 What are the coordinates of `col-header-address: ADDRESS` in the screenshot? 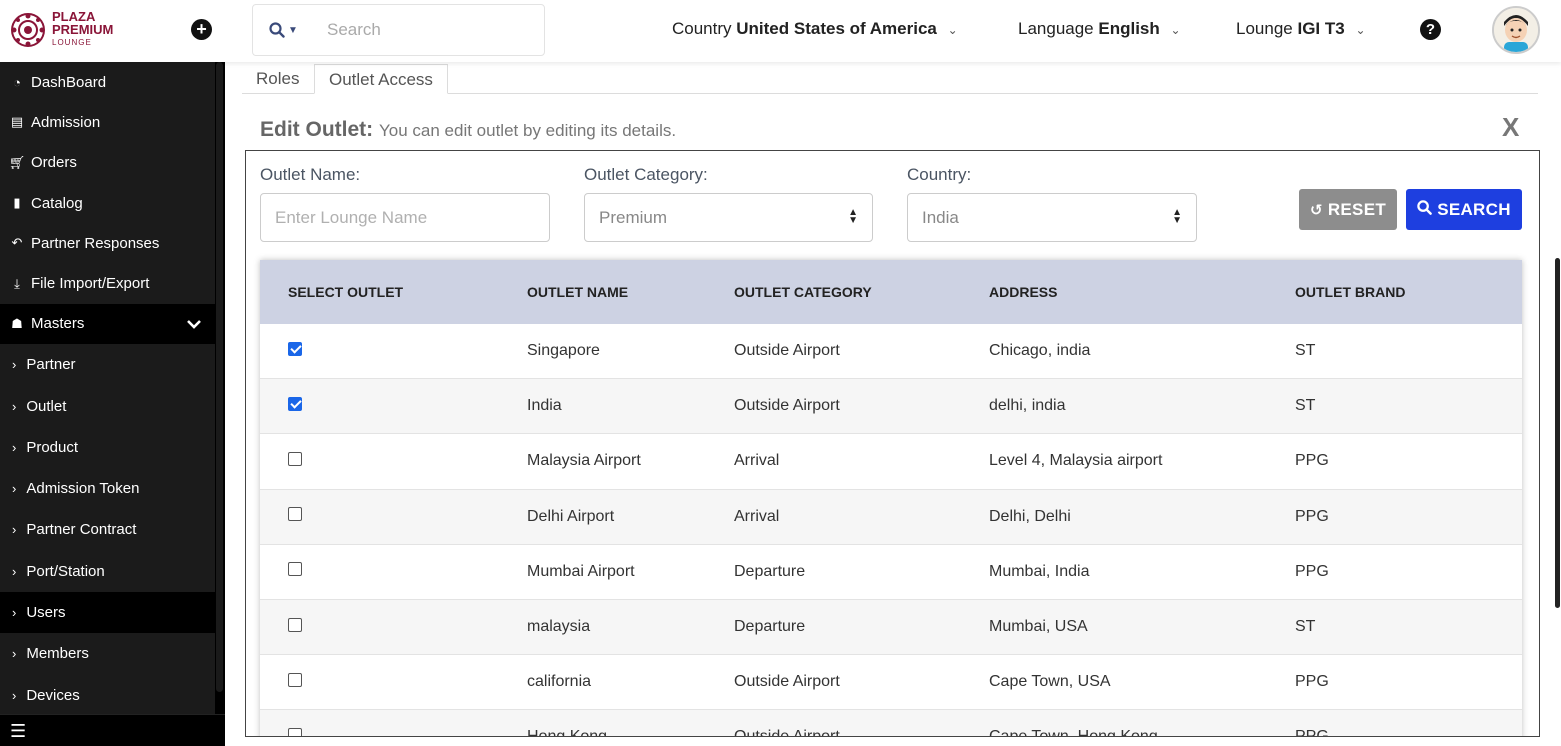 It's located at (1023, 292).